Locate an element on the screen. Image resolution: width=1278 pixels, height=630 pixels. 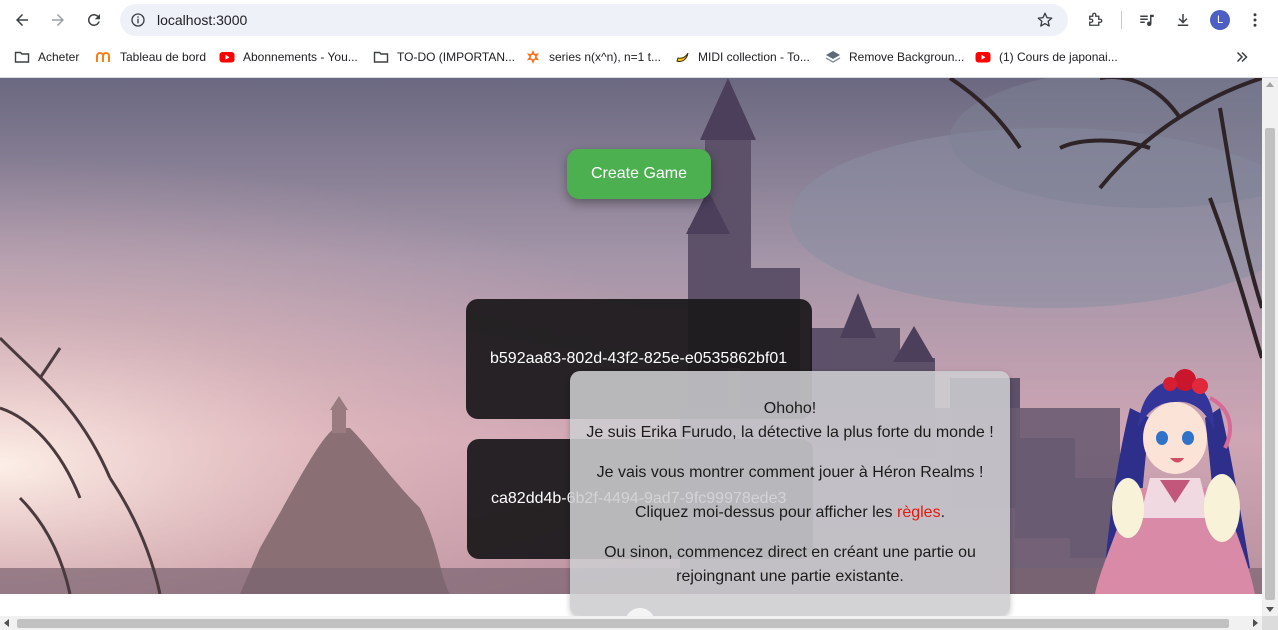
scroll-down-arrow-icon is located at coordinates (1270, 609).